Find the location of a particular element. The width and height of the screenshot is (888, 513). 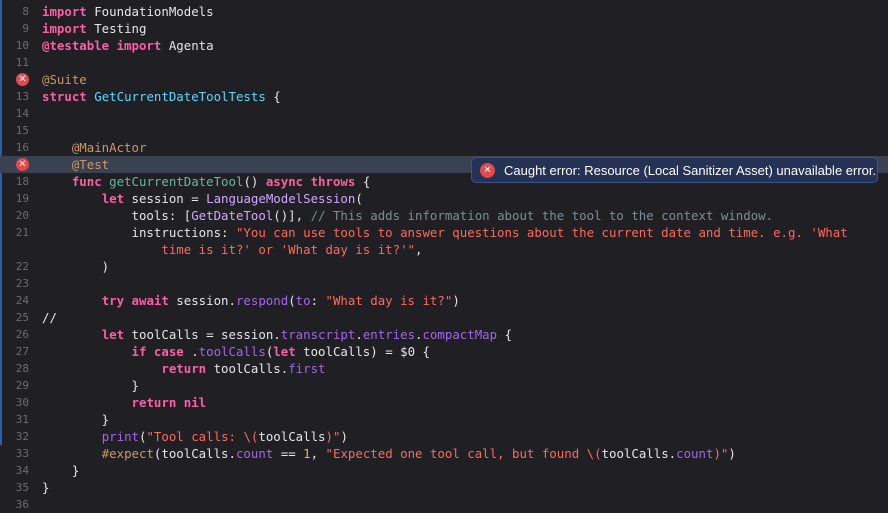

code-line: 16 @MainActor is located at coordinates (444, 147).